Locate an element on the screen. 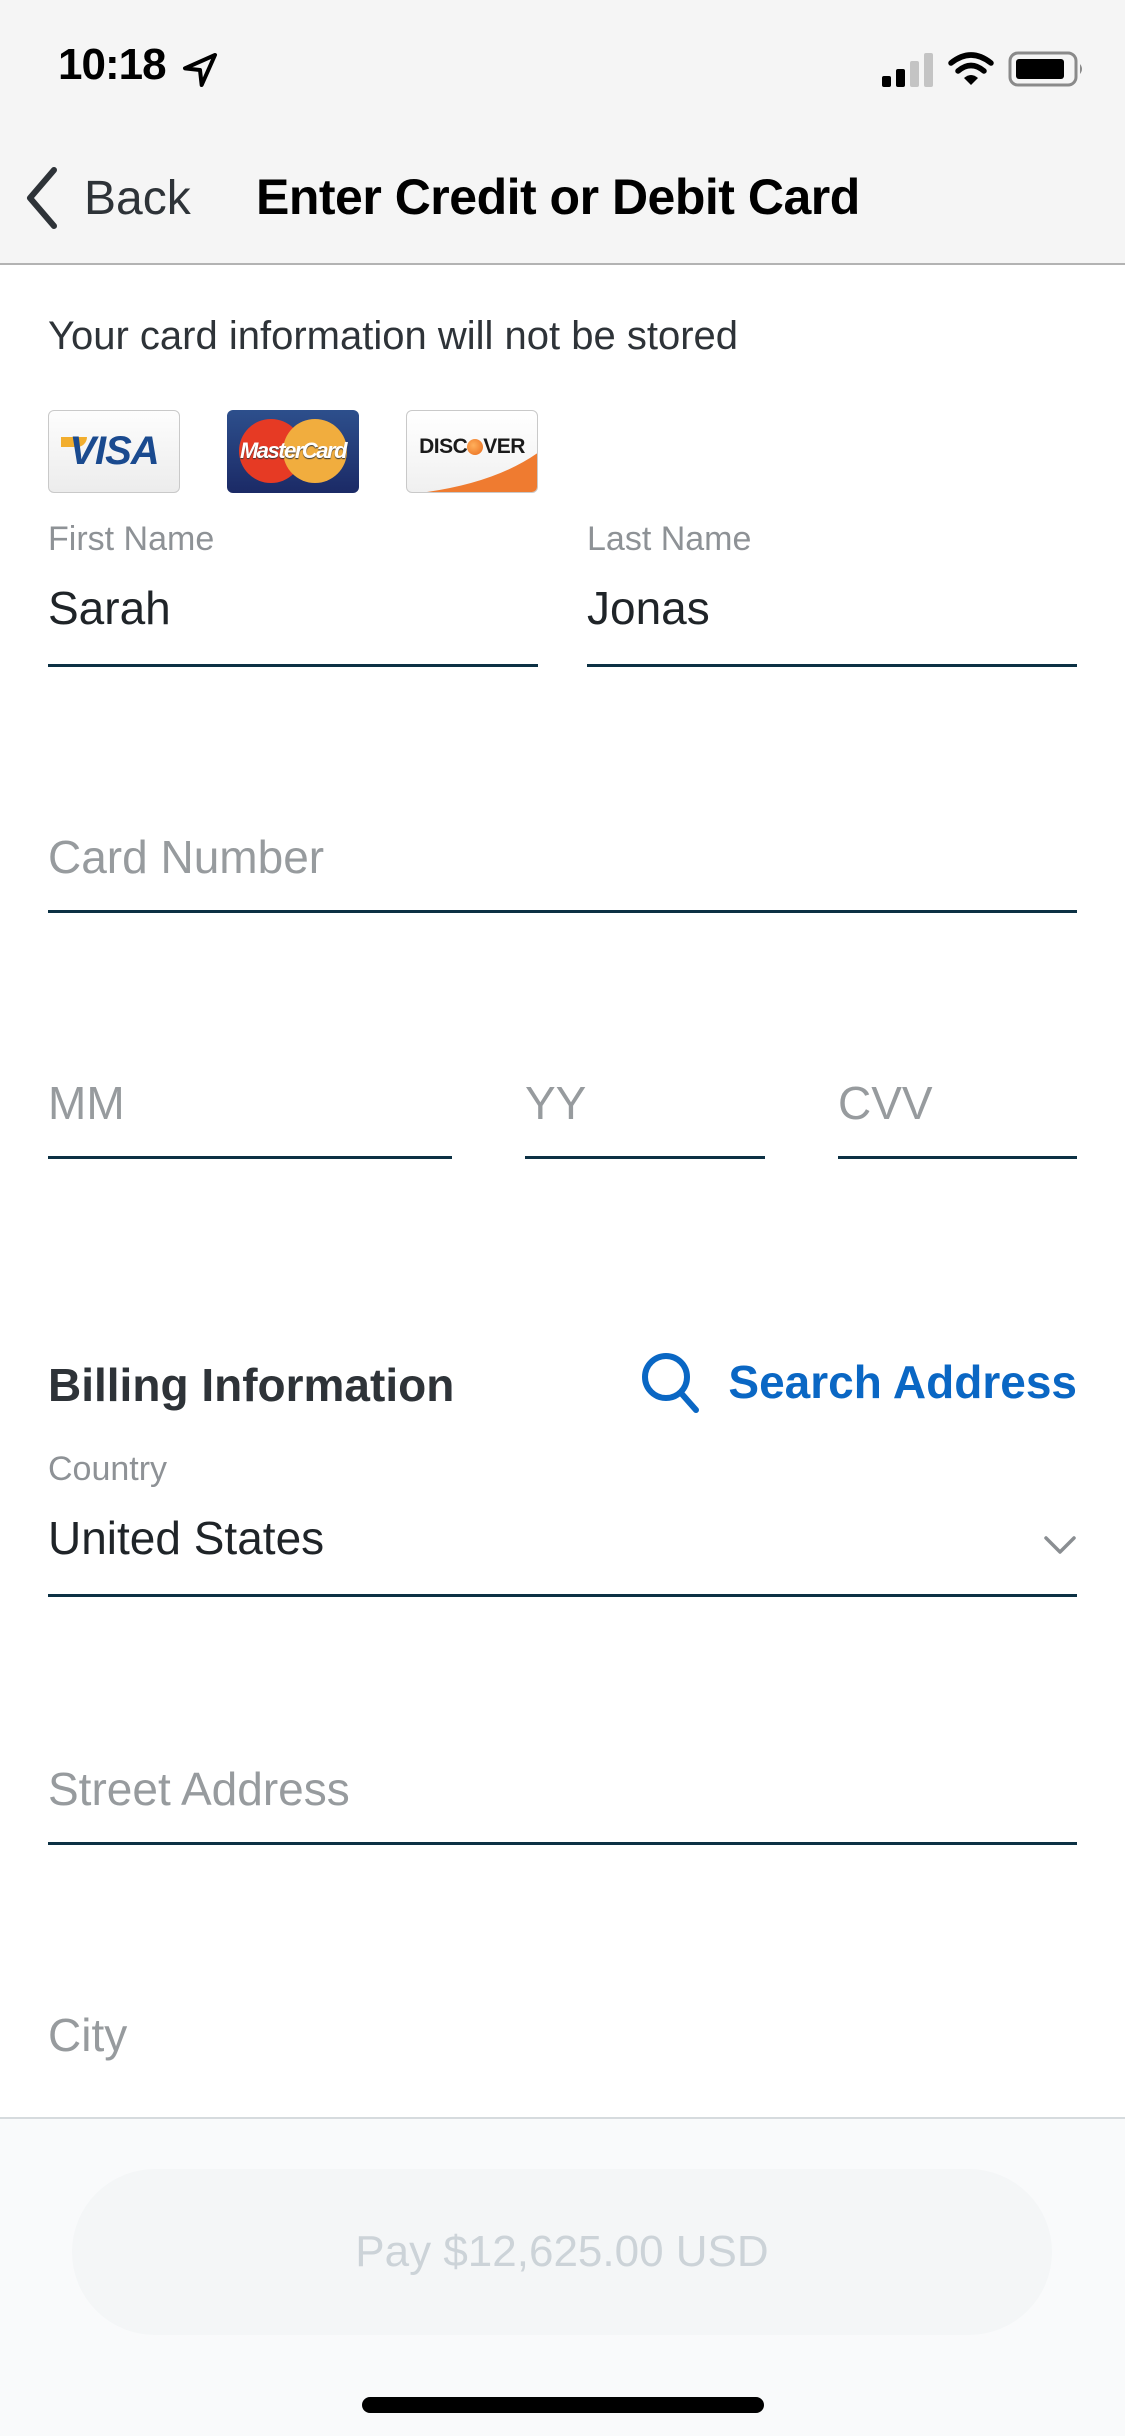 This screenshot has height=2436, width=1125. pay-button: Pay $12,625.00 USD is located at coordinates (562, 2252).